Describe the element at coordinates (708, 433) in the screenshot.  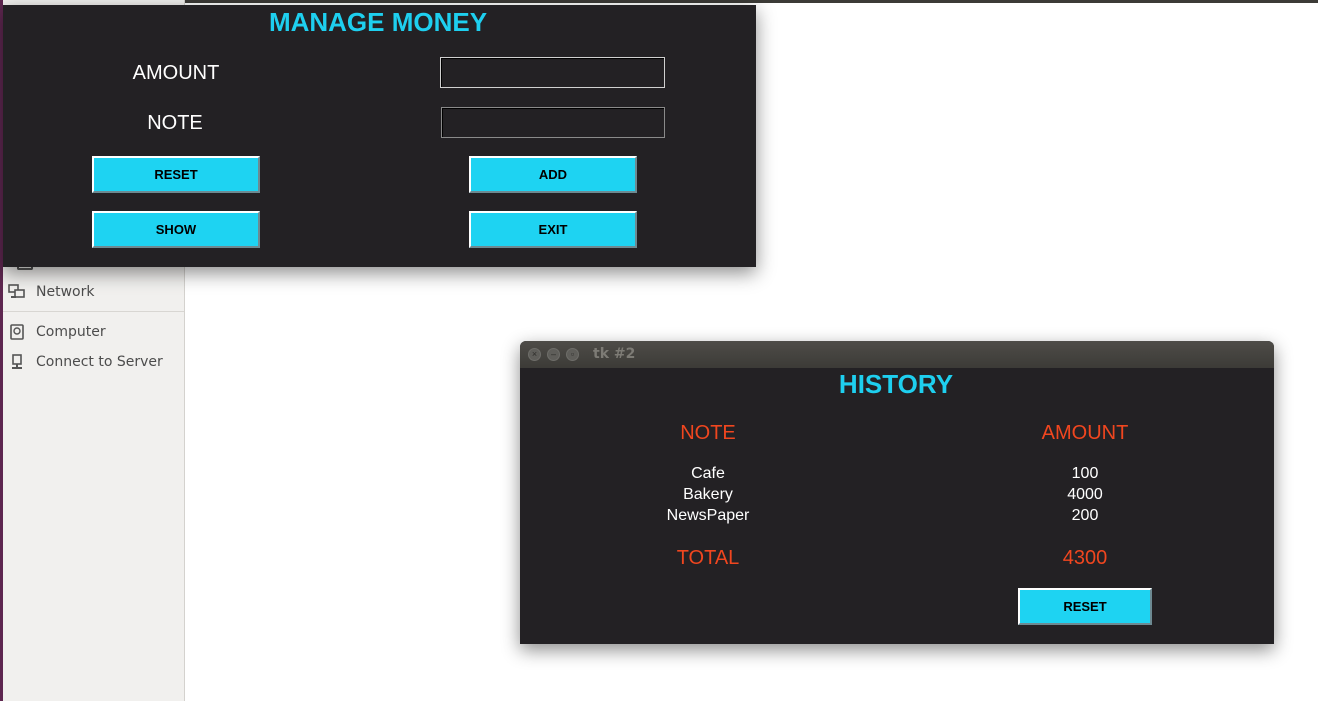
I see `note-column-header: NOTE` at that location.